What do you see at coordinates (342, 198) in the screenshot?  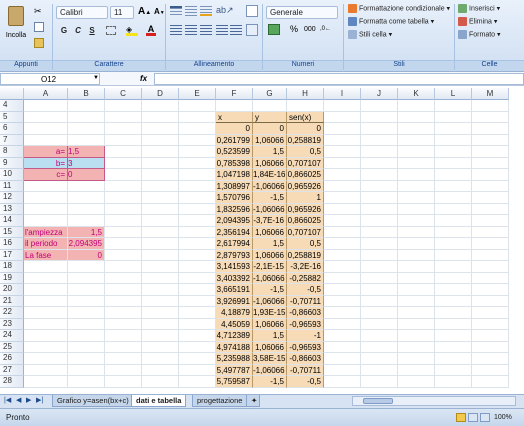 I see `cell-i12` at bounding box center [342, 198].